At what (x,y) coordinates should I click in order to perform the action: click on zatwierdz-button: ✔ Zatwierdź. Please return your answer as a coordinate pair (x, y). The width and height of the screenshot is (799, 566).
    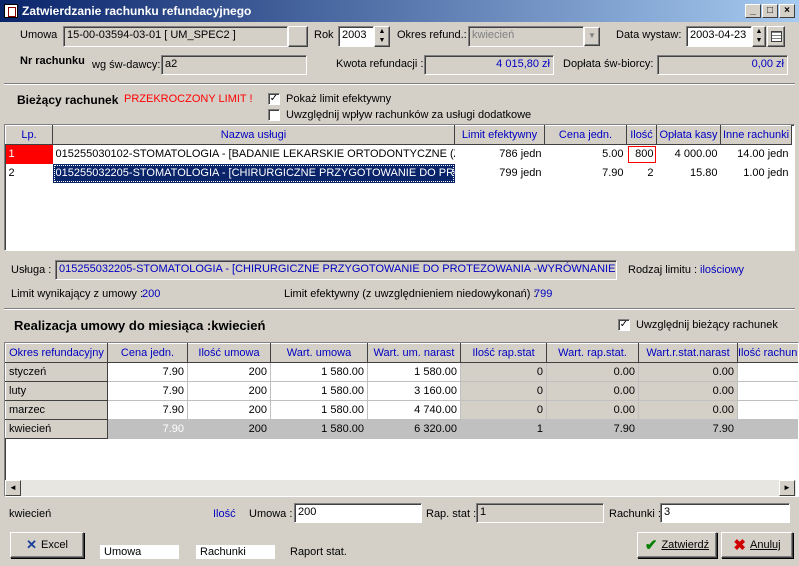
    Looking at the image, I should click on (677, 545).